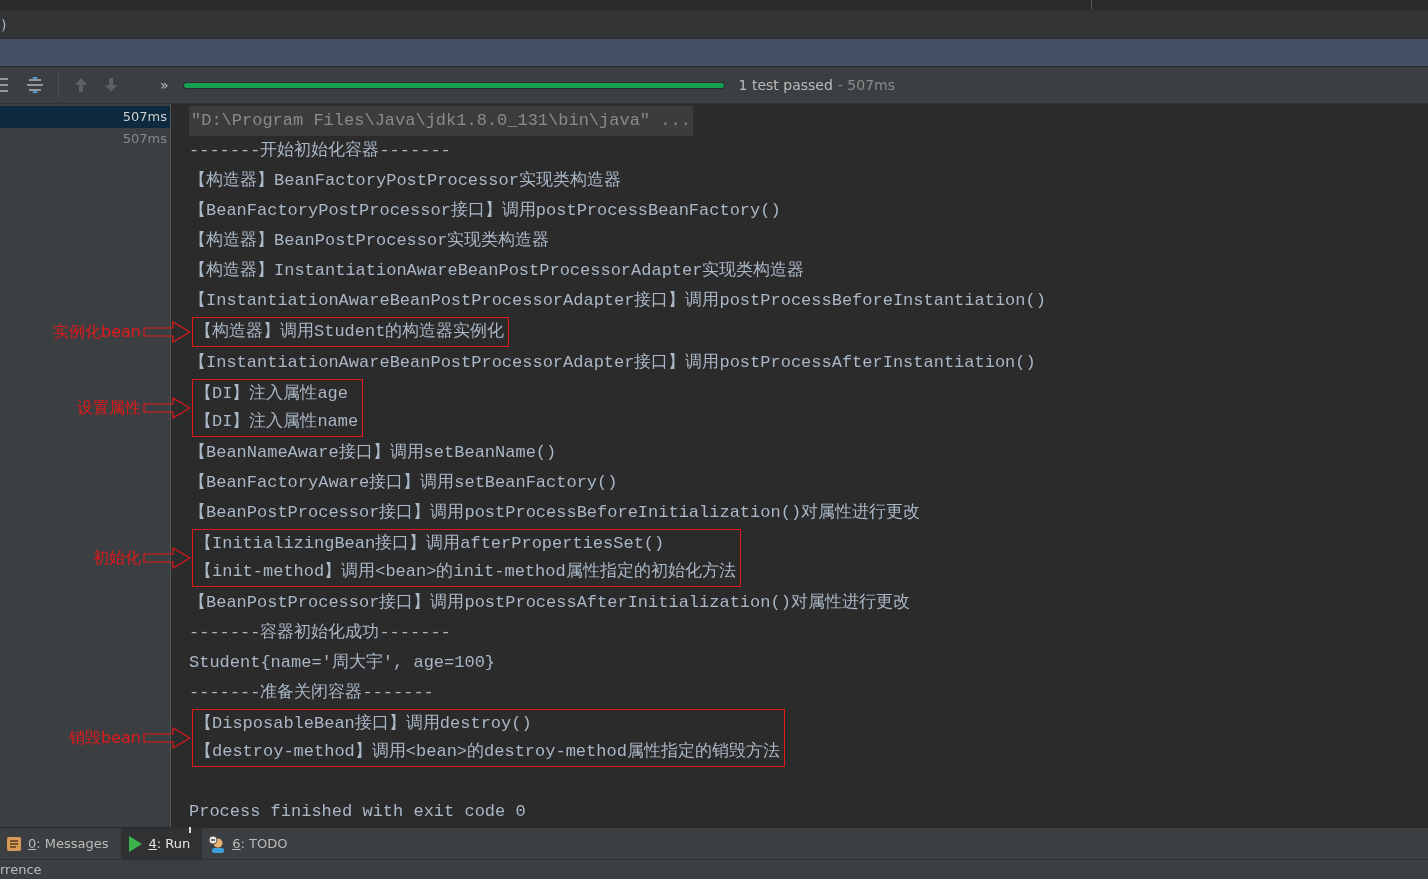  I want to click on console-line: 【BeanPostProcessor接口】调用postProcessBeforeInitialization()对属性进行更改, so click(555, 513).